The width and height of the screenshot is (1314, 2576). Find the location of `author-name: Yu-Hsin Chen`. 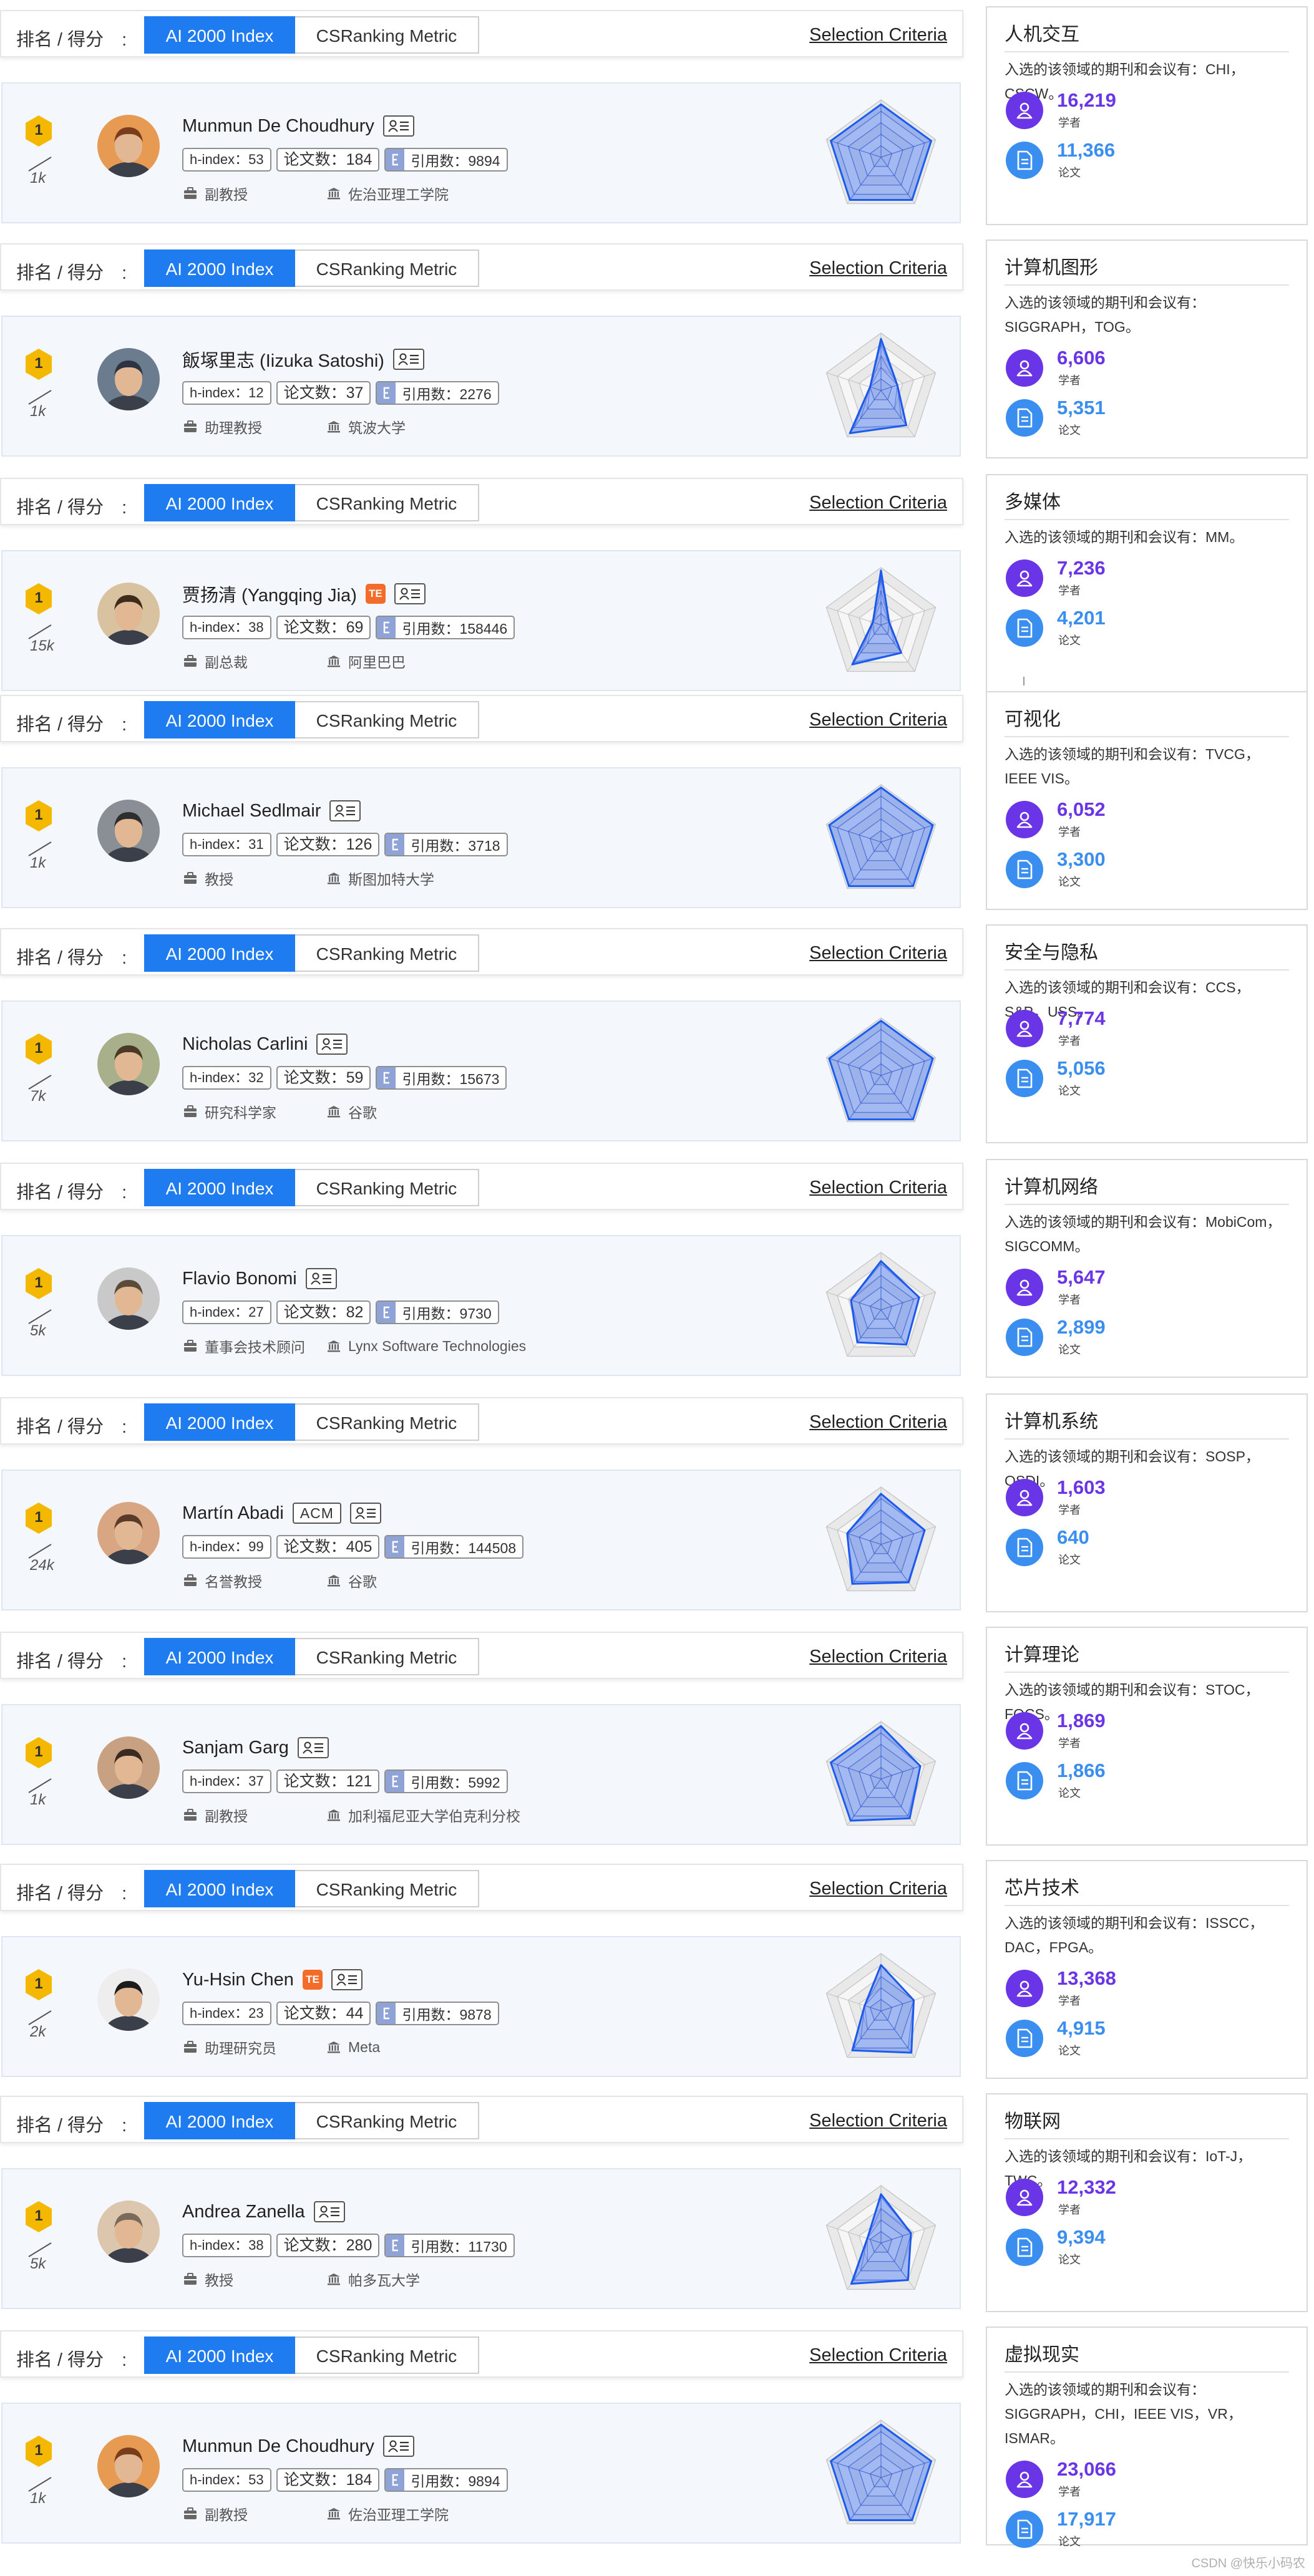

author-name: Yu-Hsin Chen is located at coordinates (238, 1980).